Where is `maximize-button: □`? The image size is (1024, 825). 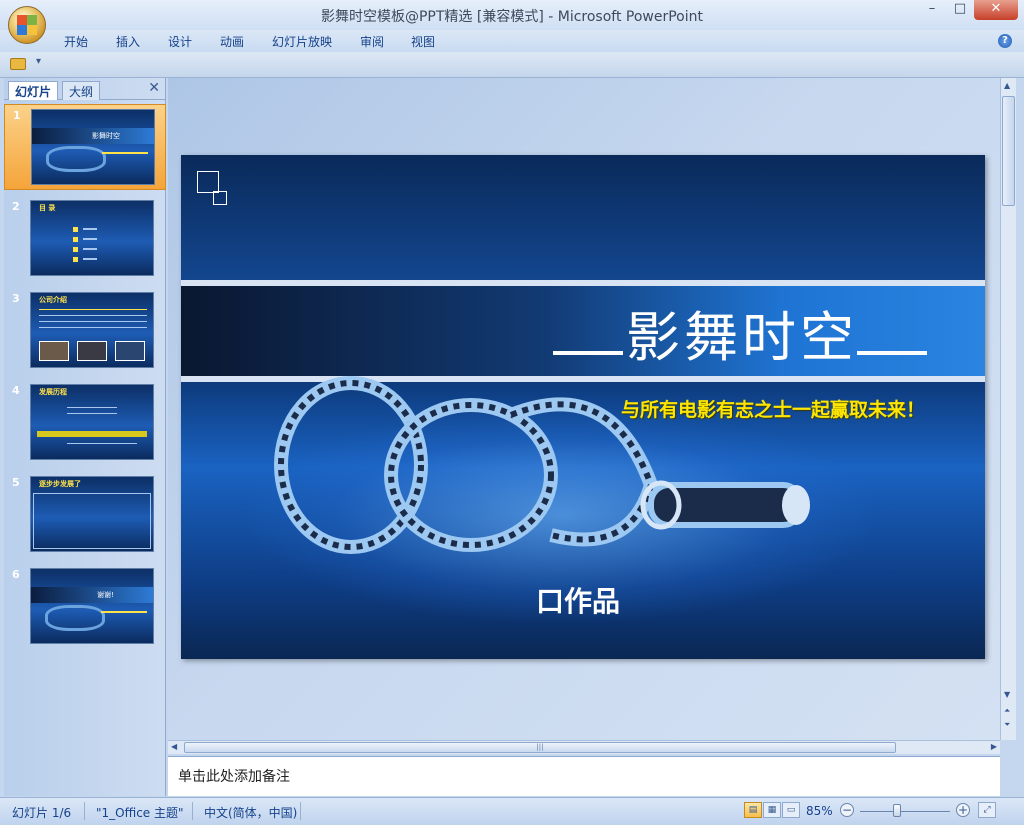 maximize-button: □ is located at coordinates (960, 10).